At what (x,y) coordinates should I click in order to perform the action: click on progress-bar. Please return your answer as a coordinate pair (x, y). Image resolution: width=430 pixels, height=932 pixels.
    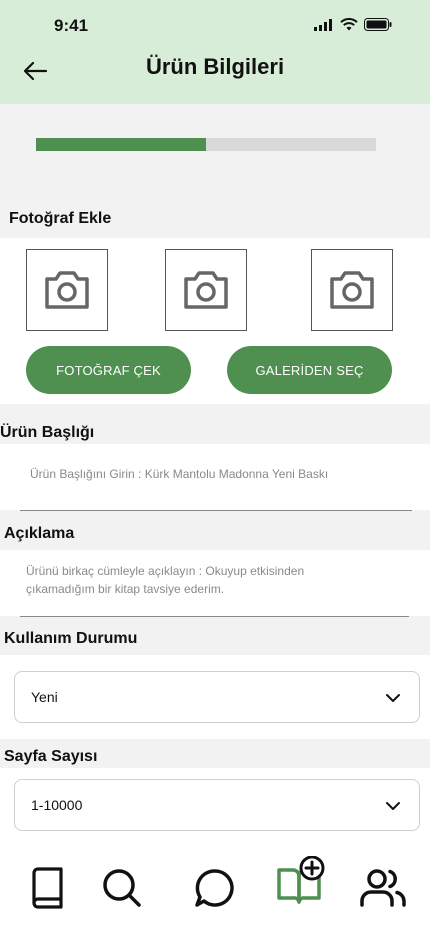
    Looking at the image, I should click on (206, 144).